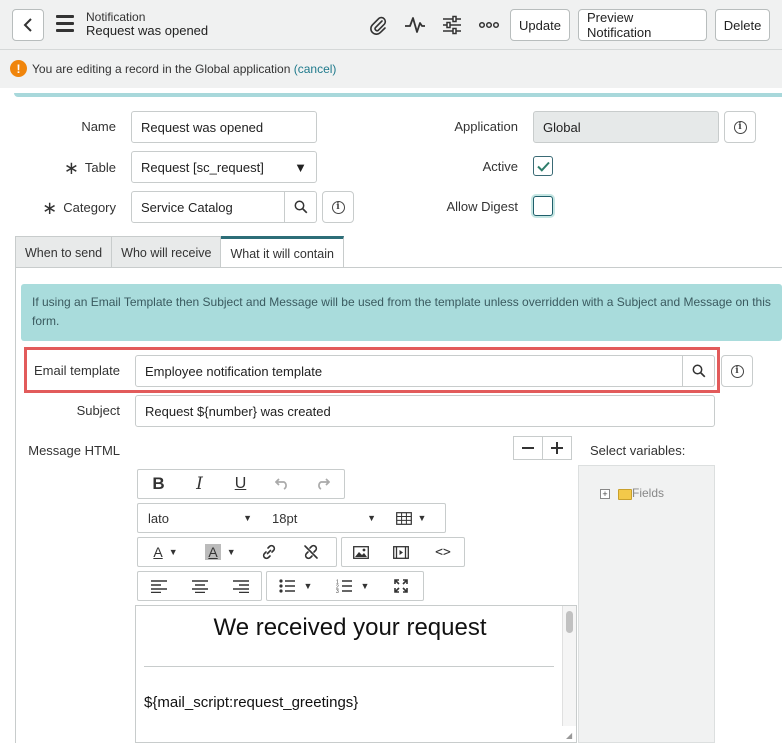 The image size is (782, 743). Describe the element at coordinates (251, 702) in the screenshot. I see `editor-script-line: ${mail_script:request_greetings}` at that location.